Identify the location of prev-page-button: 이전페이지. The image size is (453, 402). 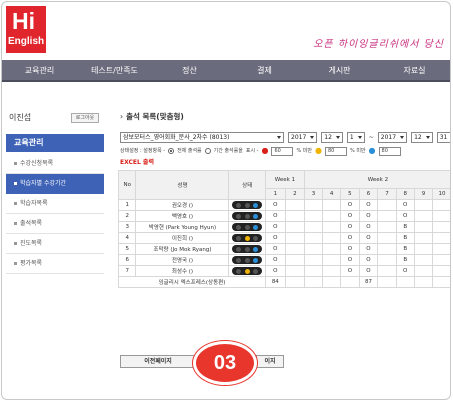
(158, 361).